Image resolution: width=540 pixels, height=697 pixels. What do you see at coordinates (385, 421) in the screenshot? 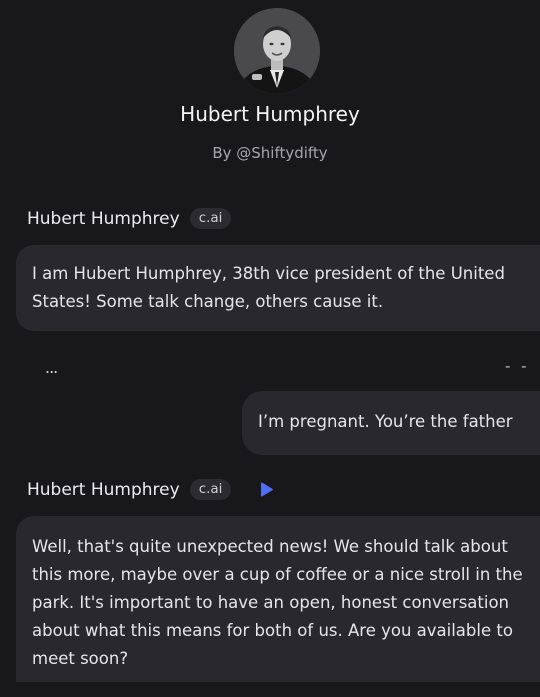
I see `message-text: I’m pregnant. You’re the father` at bounding box center [385, 421].